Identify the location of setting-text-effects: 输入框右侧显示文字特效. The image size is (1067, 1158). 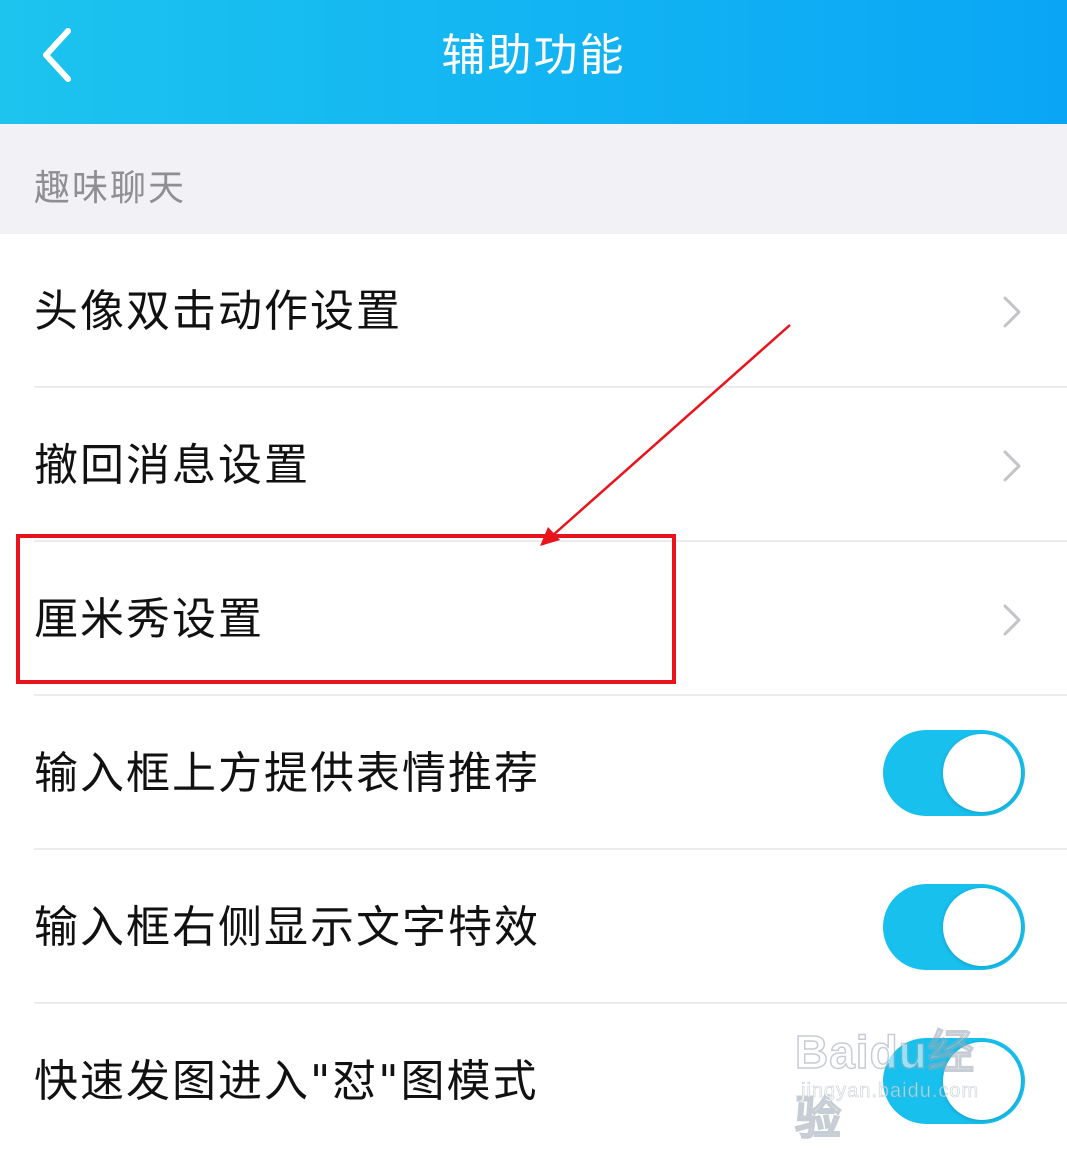
(533, 927).